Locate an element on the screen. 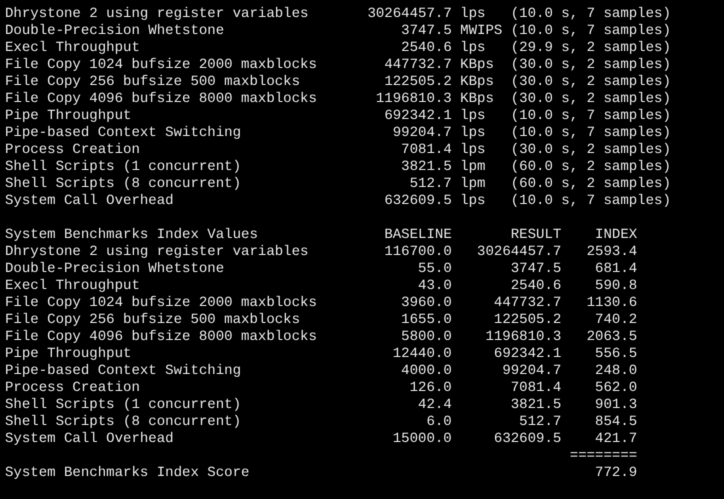 The height and width of the screenshot is (499, 724). result-value: 3747.5 is located at coordinates (536, 269).